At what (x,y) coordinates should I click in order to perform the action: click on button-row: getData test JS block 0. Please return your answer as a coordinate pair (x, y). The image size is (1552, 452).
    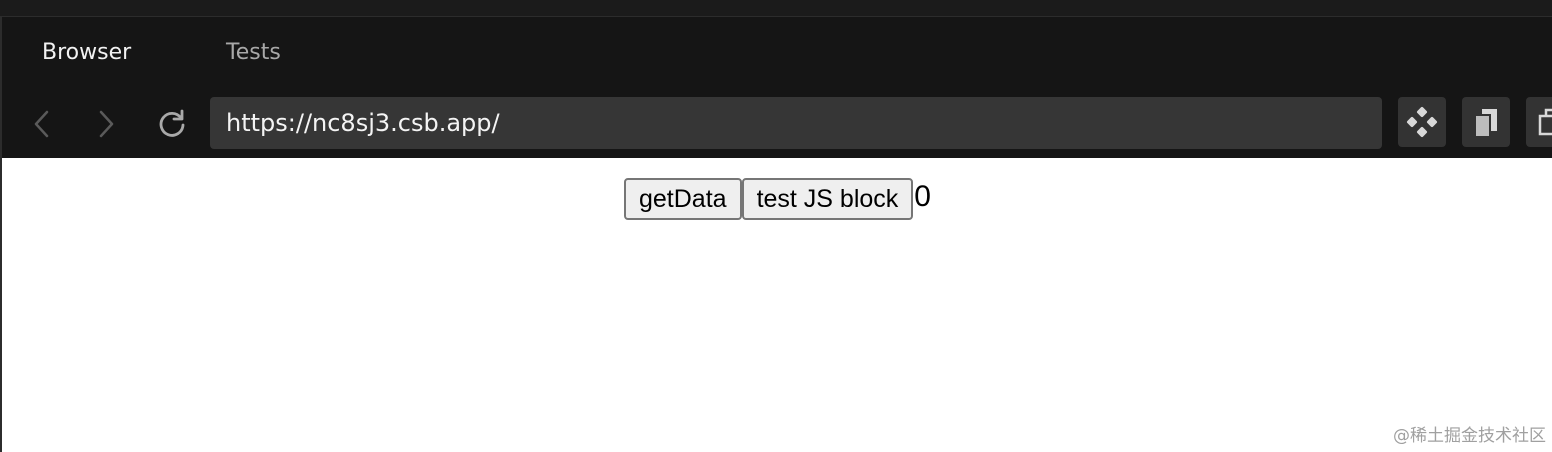
    Looking at the image, I should click on (777, 199).